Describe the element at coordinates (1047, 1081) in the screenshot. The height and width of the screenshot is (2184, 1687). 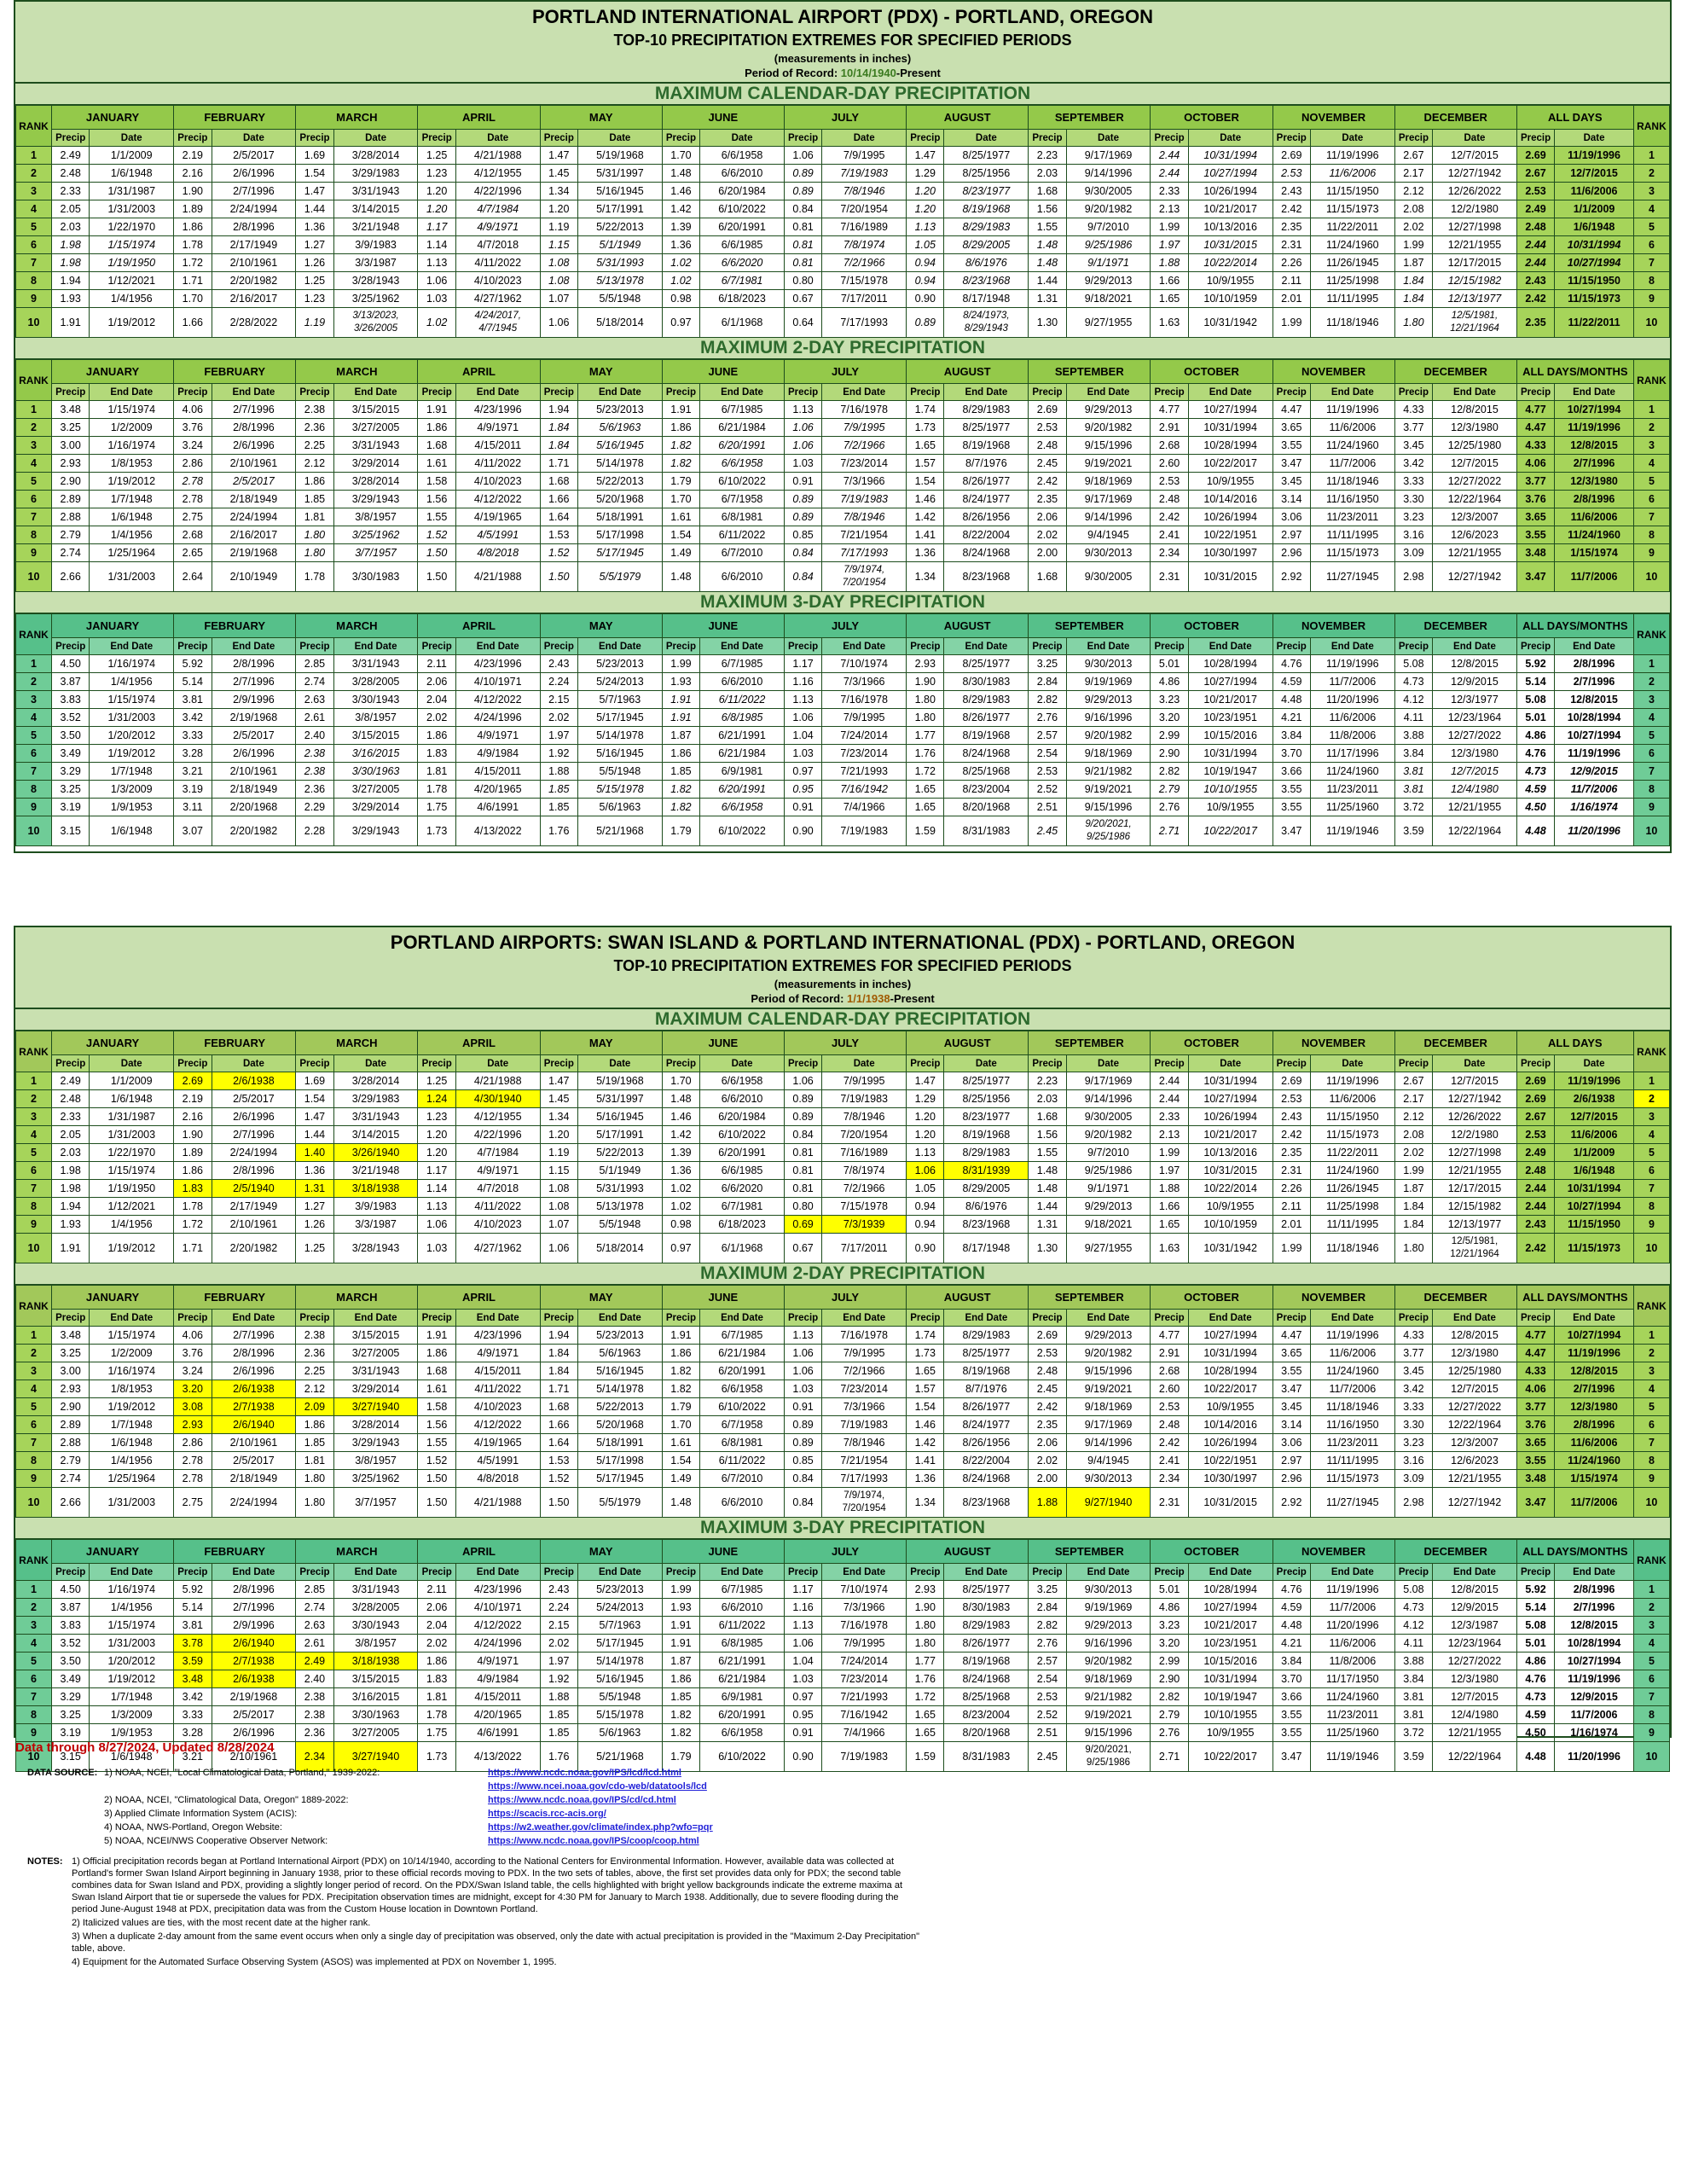
I see `precip-cell: 2.23` at that location.